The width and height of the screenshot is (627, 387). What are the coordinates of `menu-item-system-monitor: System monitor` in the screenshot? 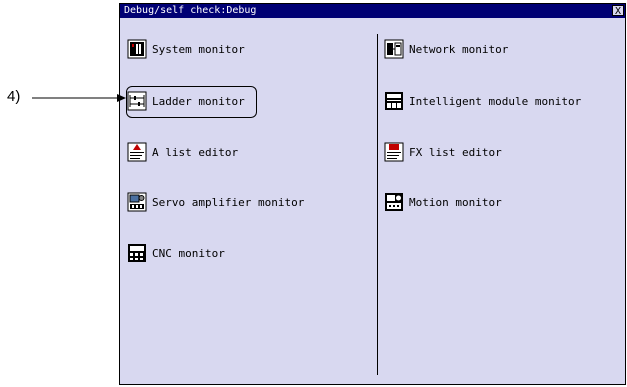 It's located at (186, 49).